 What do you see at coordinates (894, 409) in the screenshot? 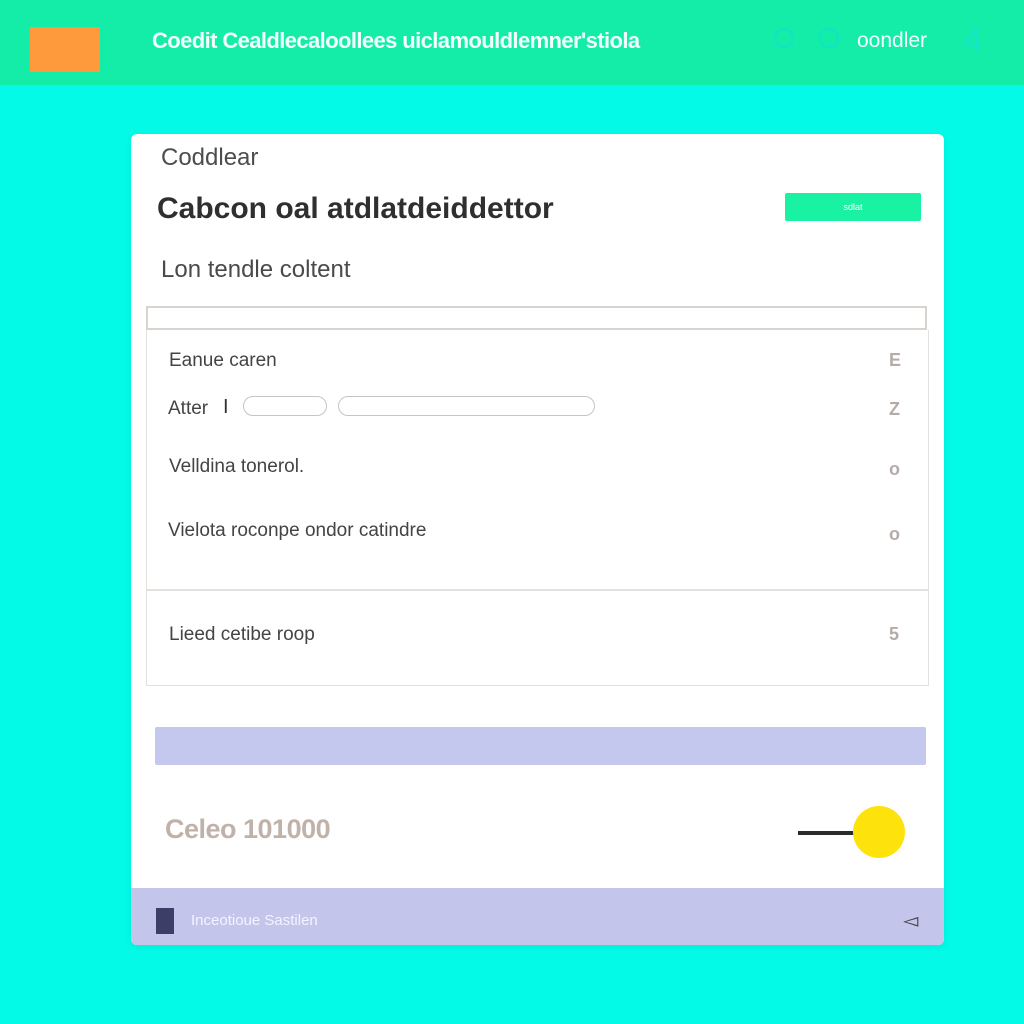
I see `list-item-num: Z` at bounding box center [894, 409].